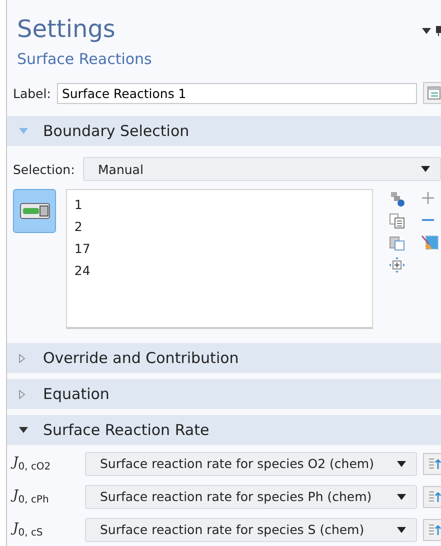 This screenshot has height=546, width=441. What do you see at coordinates (397, 221) in the screenshot?
I see `copy-list-icon` at bounding box center [397, 221].